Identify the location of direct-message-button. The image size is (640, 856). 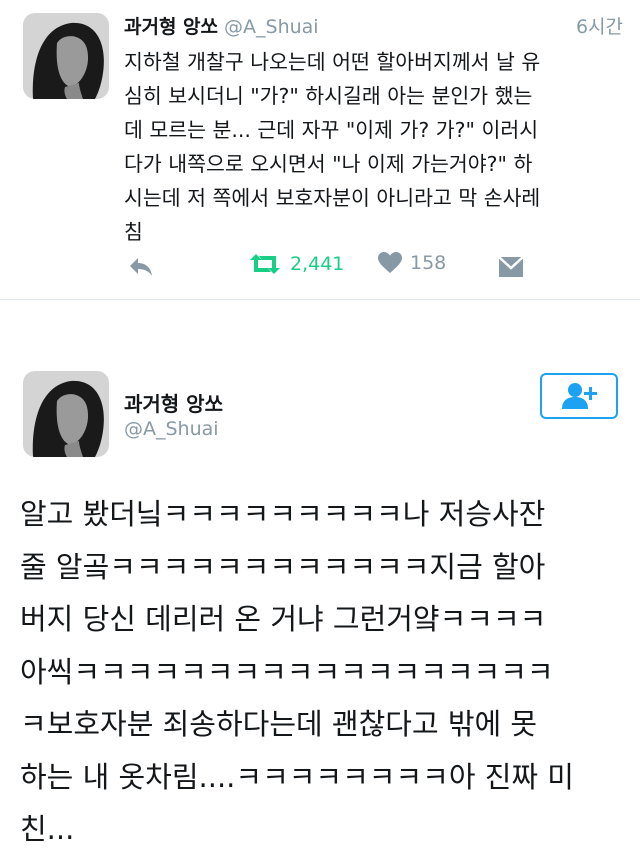
(511, 267).